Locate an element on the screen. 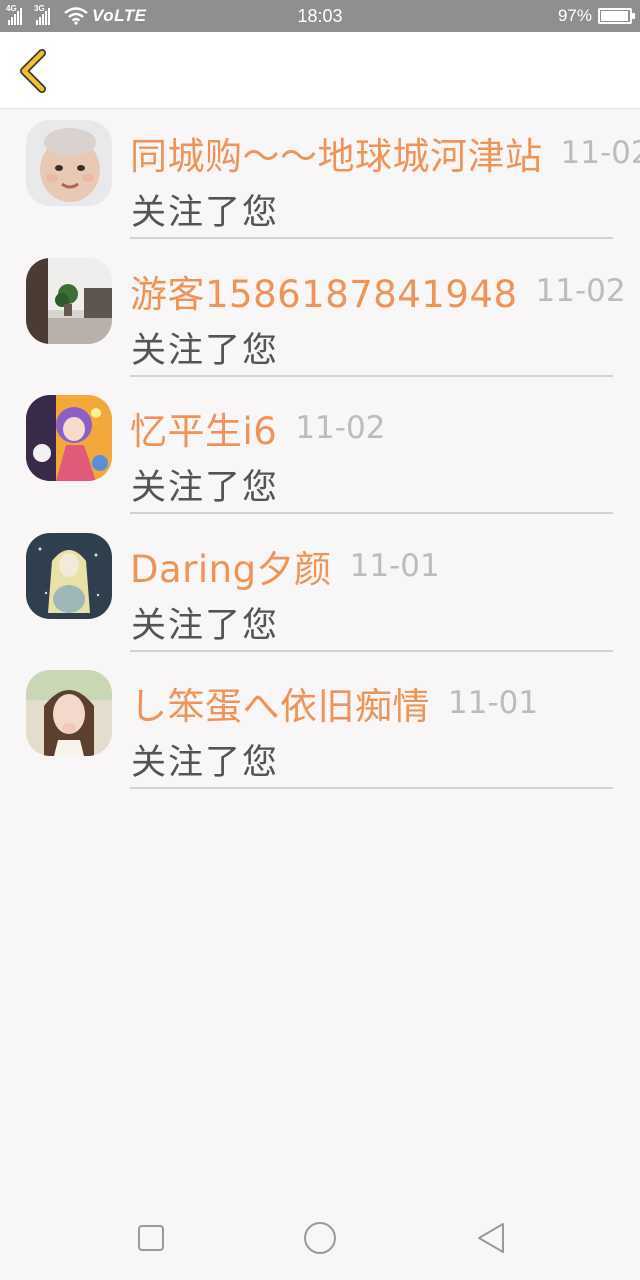  name-line: 忆平生i6 11-02 is located at coordinates (385, 428).